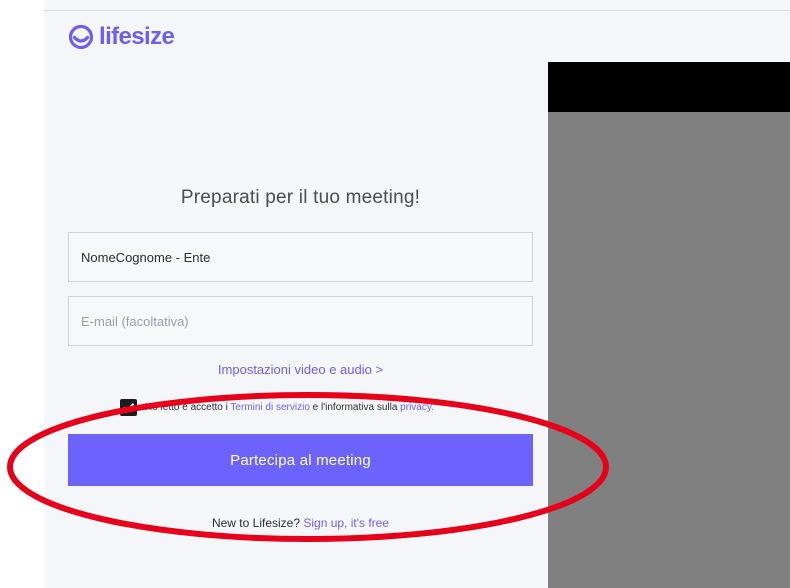  I want to click on privacy-link: privacy., so click(417, 407).